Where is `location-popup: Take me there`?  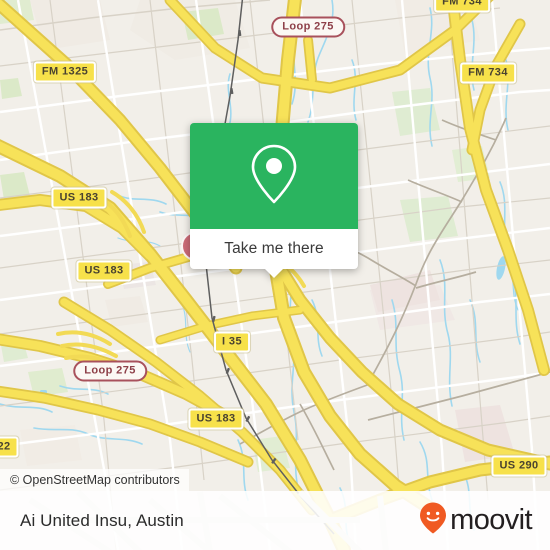 location-popup: Take me there is located at coordinates (274, 200).